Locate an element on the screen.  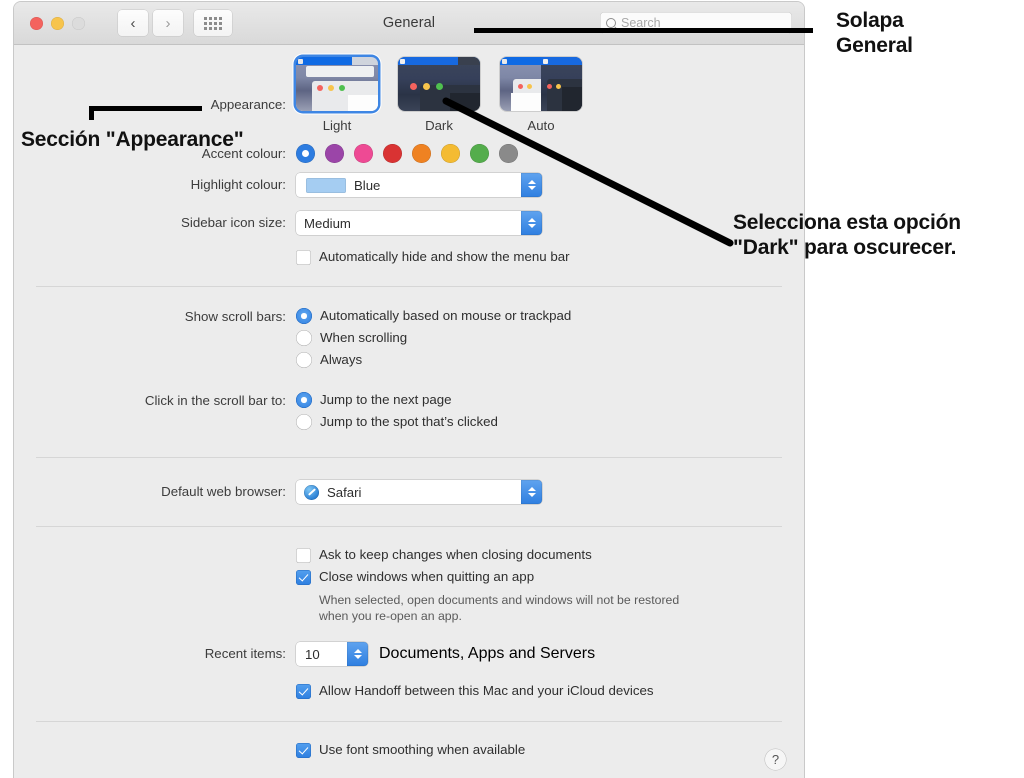
light-label: Light is located at coordinates (337, 125).